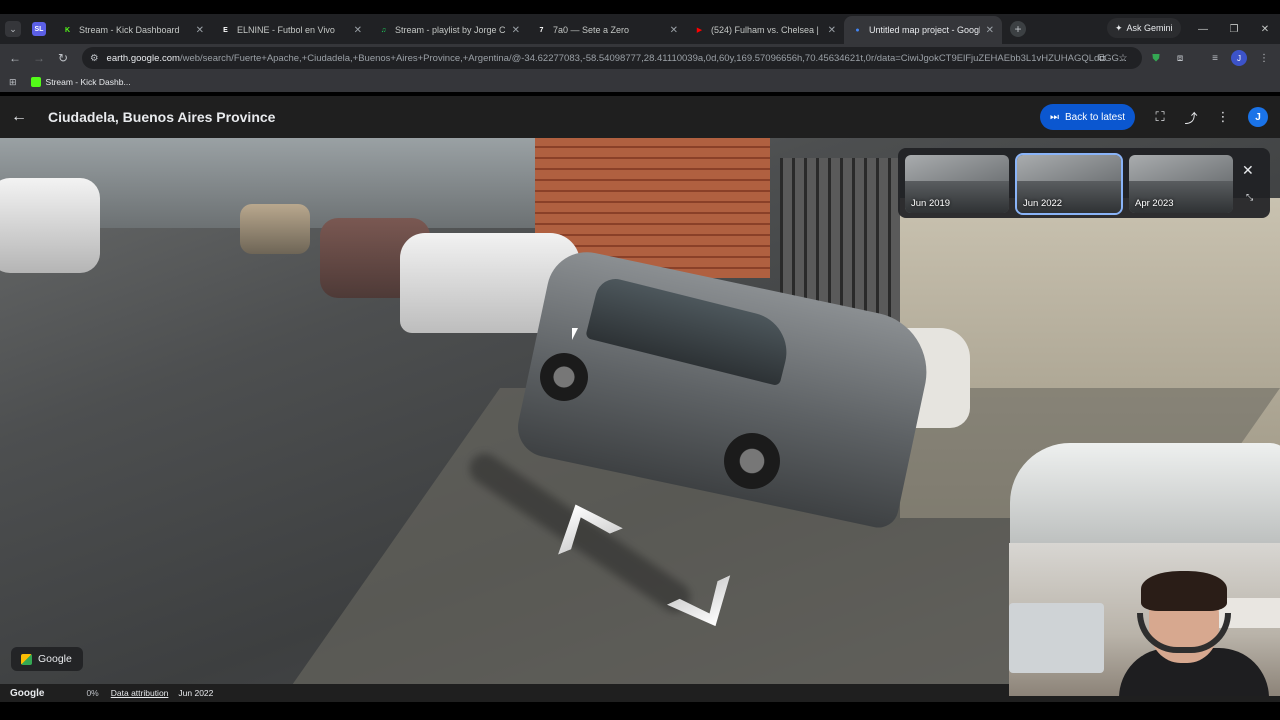 Image resolution: width=1280 pixels, height=720 pixels. I want to click on media-control-icon: ≡, so click(1215, 58).